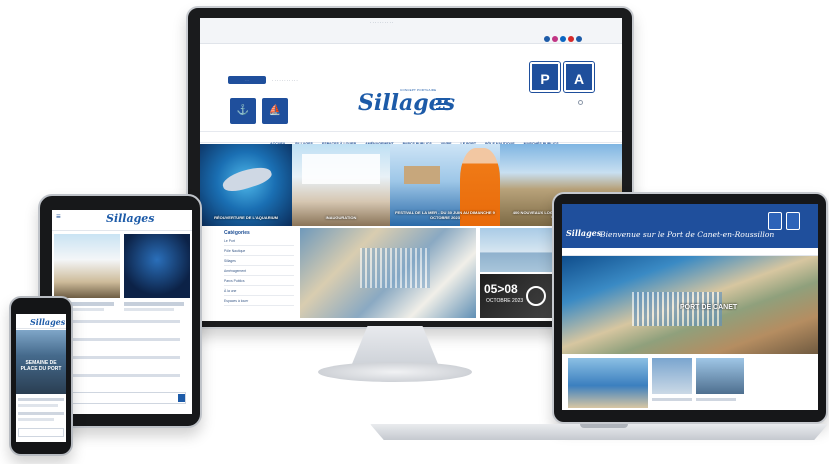 This screenshot has height=464, width=829. What do you see at coordinates (41, 432) in the screenshot?
I see `phone-search-input` at bounding box center [41, 432].